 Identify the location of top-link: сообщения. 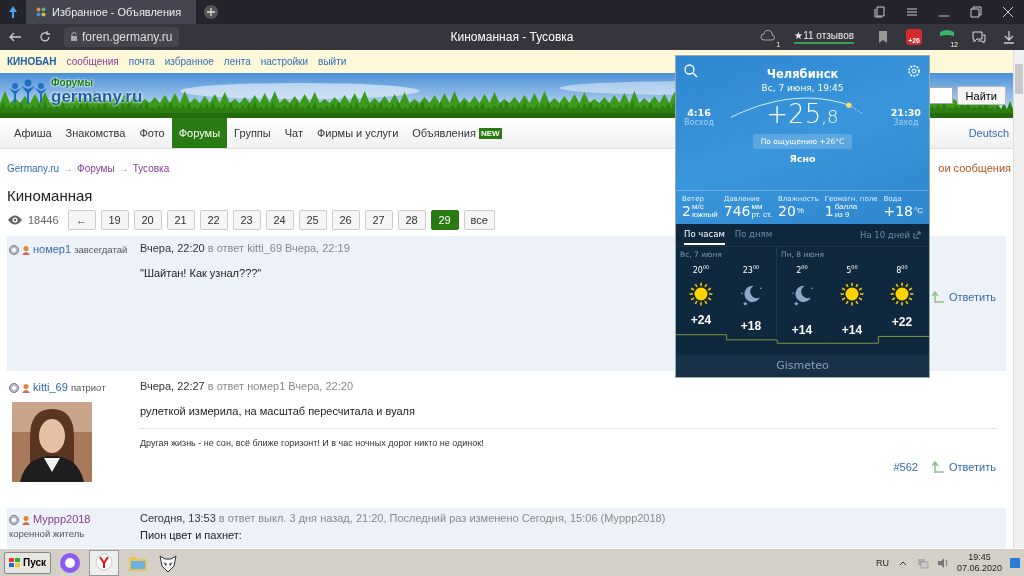
(92, 61).